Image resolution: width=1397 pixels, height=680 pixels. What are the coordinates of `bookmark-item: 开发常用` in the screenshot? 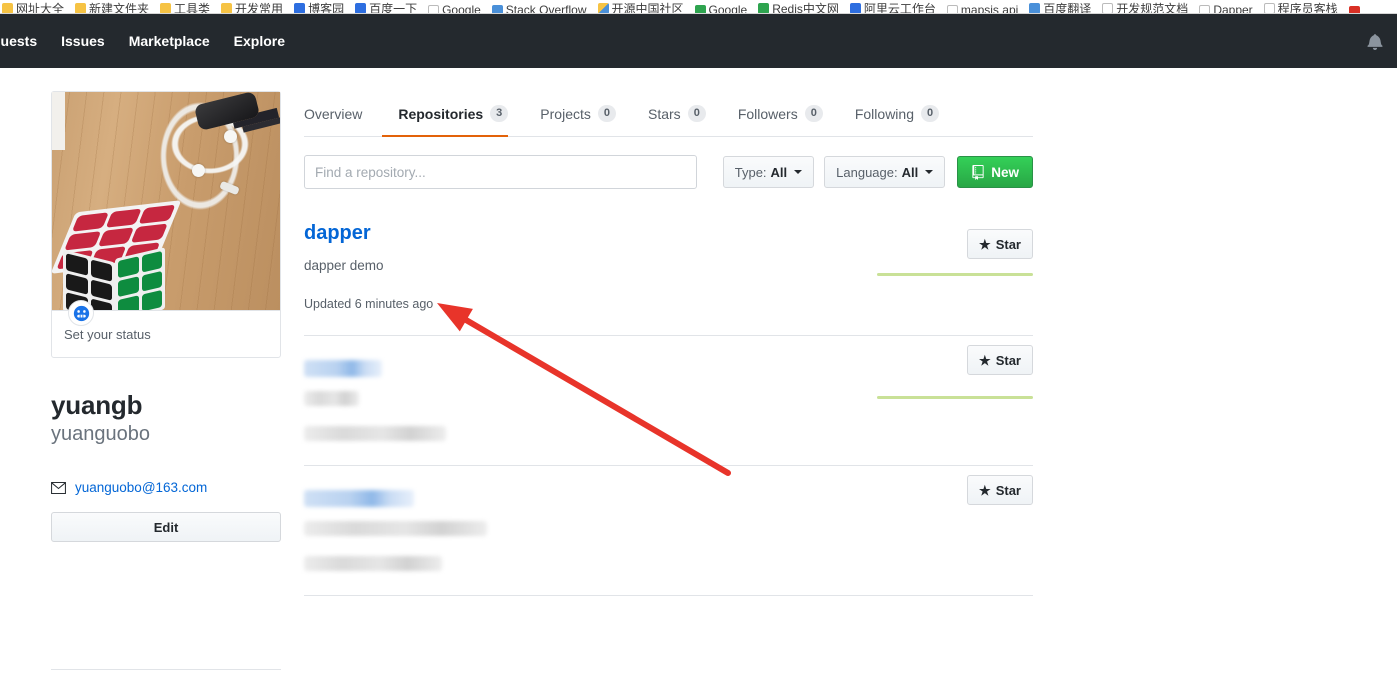 It's located at (252, 7).